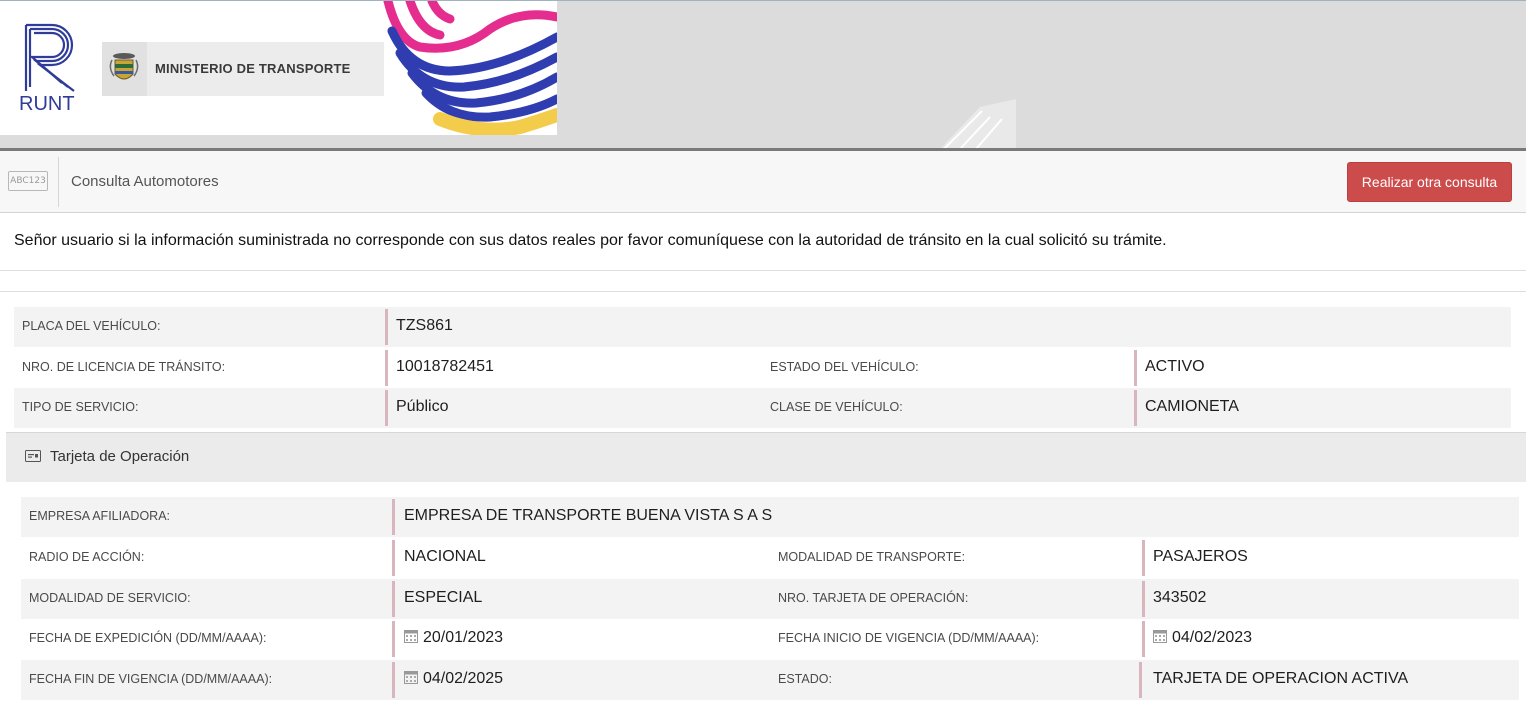 The width and height of the screenshot is (1526, 708). Describe the element at coordinates (762, 327) in the screenshot. I see `row-placa: PLACA DEL VEHÍCULO: TZS861` at that location.